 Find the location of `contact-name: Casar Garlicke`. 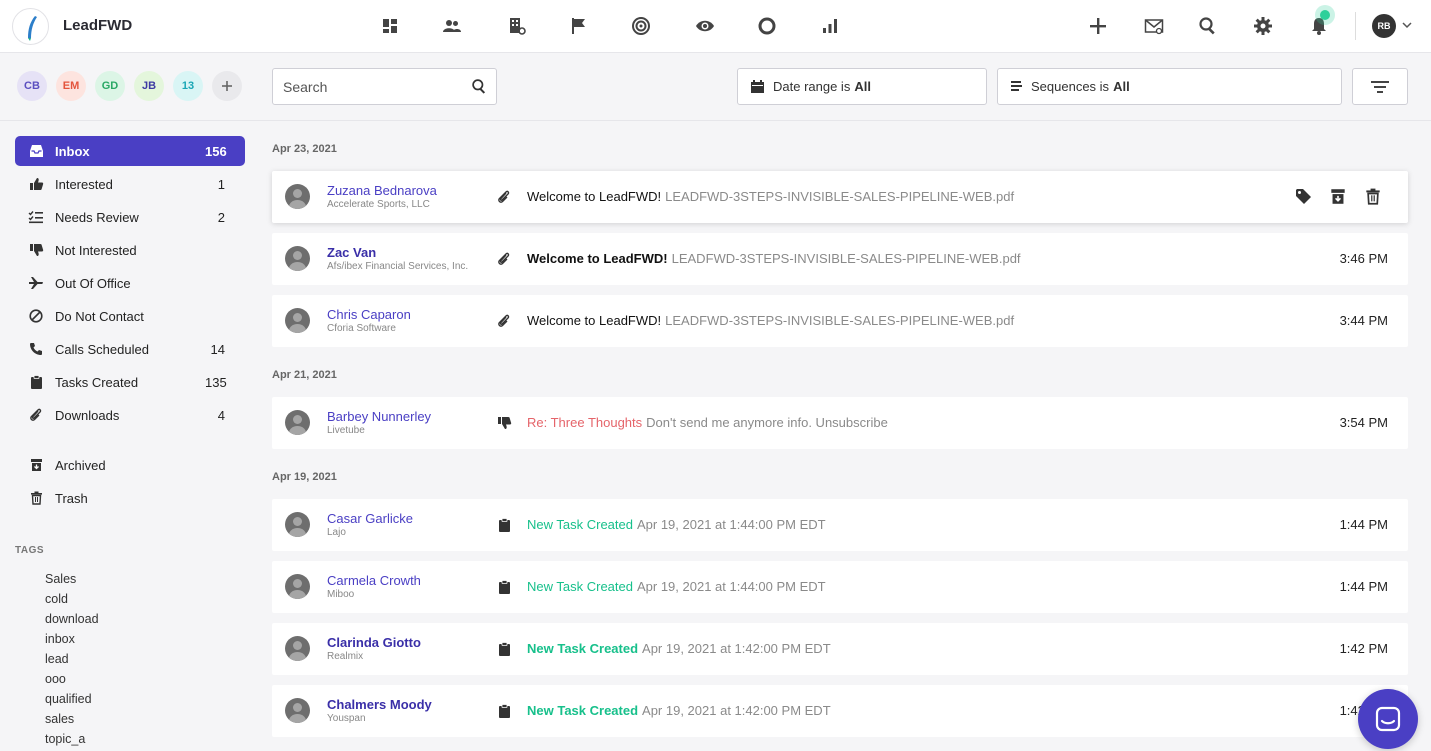

contact-name: Casar Garlicke is located at coordinates (370, 518).